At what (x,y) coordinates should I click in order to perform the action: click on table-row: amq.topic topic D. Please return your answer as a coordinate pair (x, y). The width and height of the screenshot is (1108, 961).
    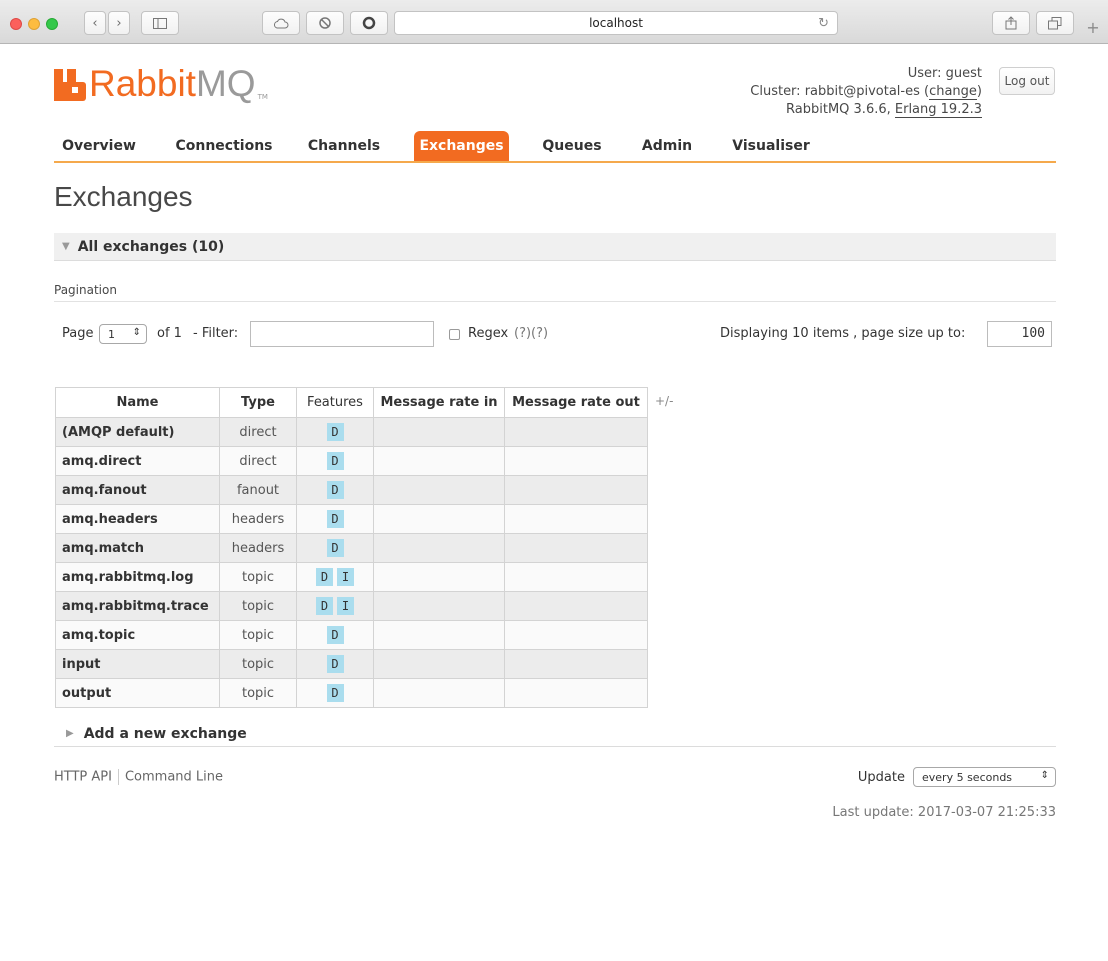
    Looking at the image, I should click on (351, 635).